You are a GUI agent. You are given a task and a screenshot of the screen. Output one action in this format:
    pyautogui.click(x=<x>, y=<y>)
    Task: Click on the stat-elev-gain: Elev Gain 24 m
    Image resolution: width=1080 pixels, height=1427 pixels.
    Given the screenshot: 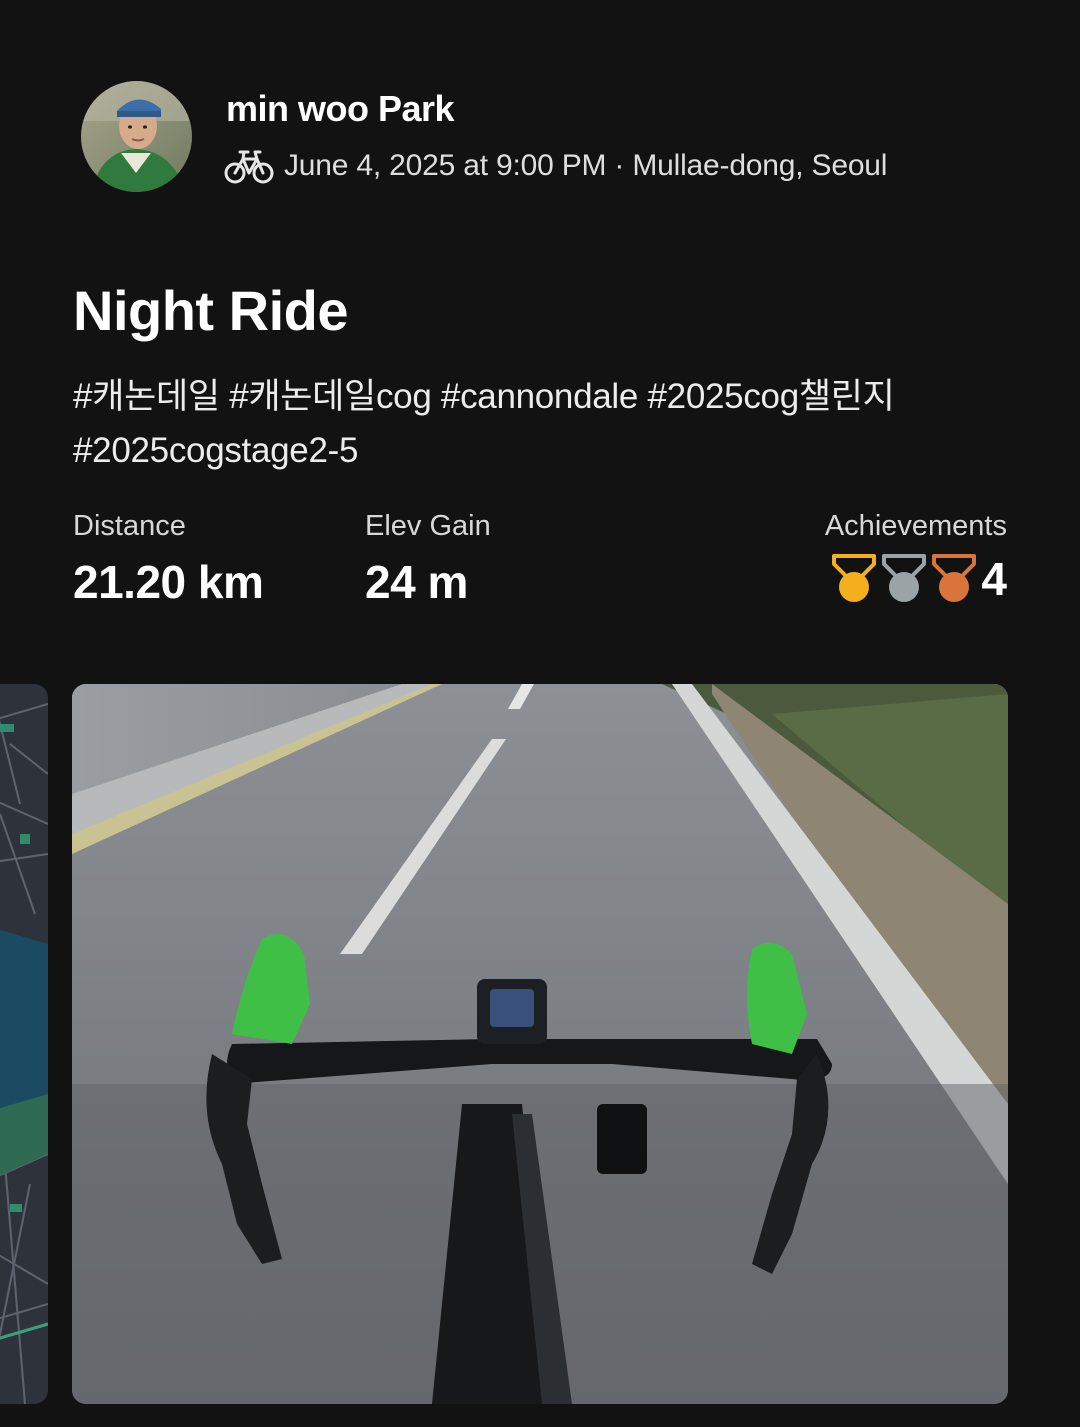 What is the action you would take?
    pyautogui.click(x=428, y=559)
    